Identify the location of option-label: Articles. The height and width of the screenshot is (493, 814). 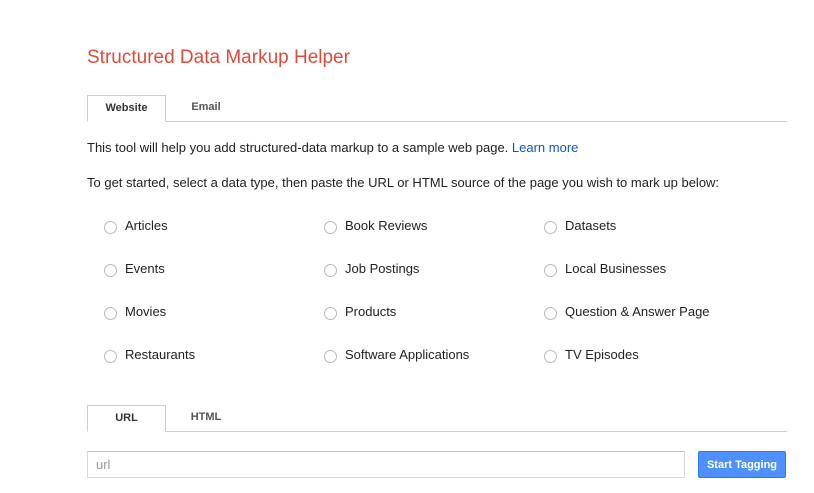
(146, 225).